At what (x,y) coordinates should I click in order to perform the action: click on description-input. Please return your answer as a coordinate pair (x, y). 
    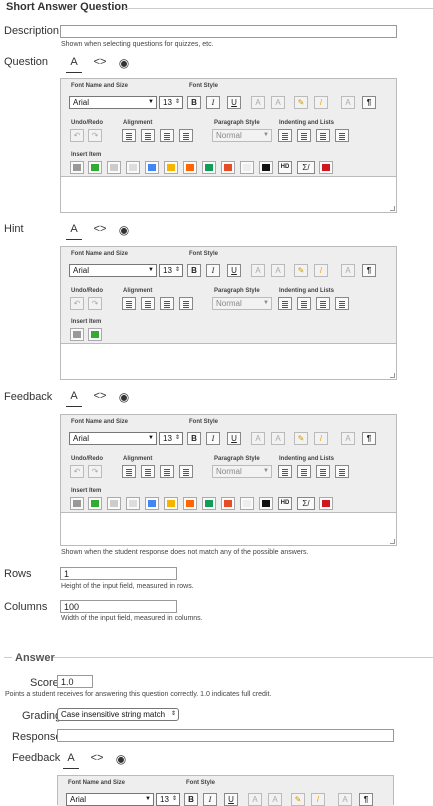
    Looking at the image, I should click on (228, 31).